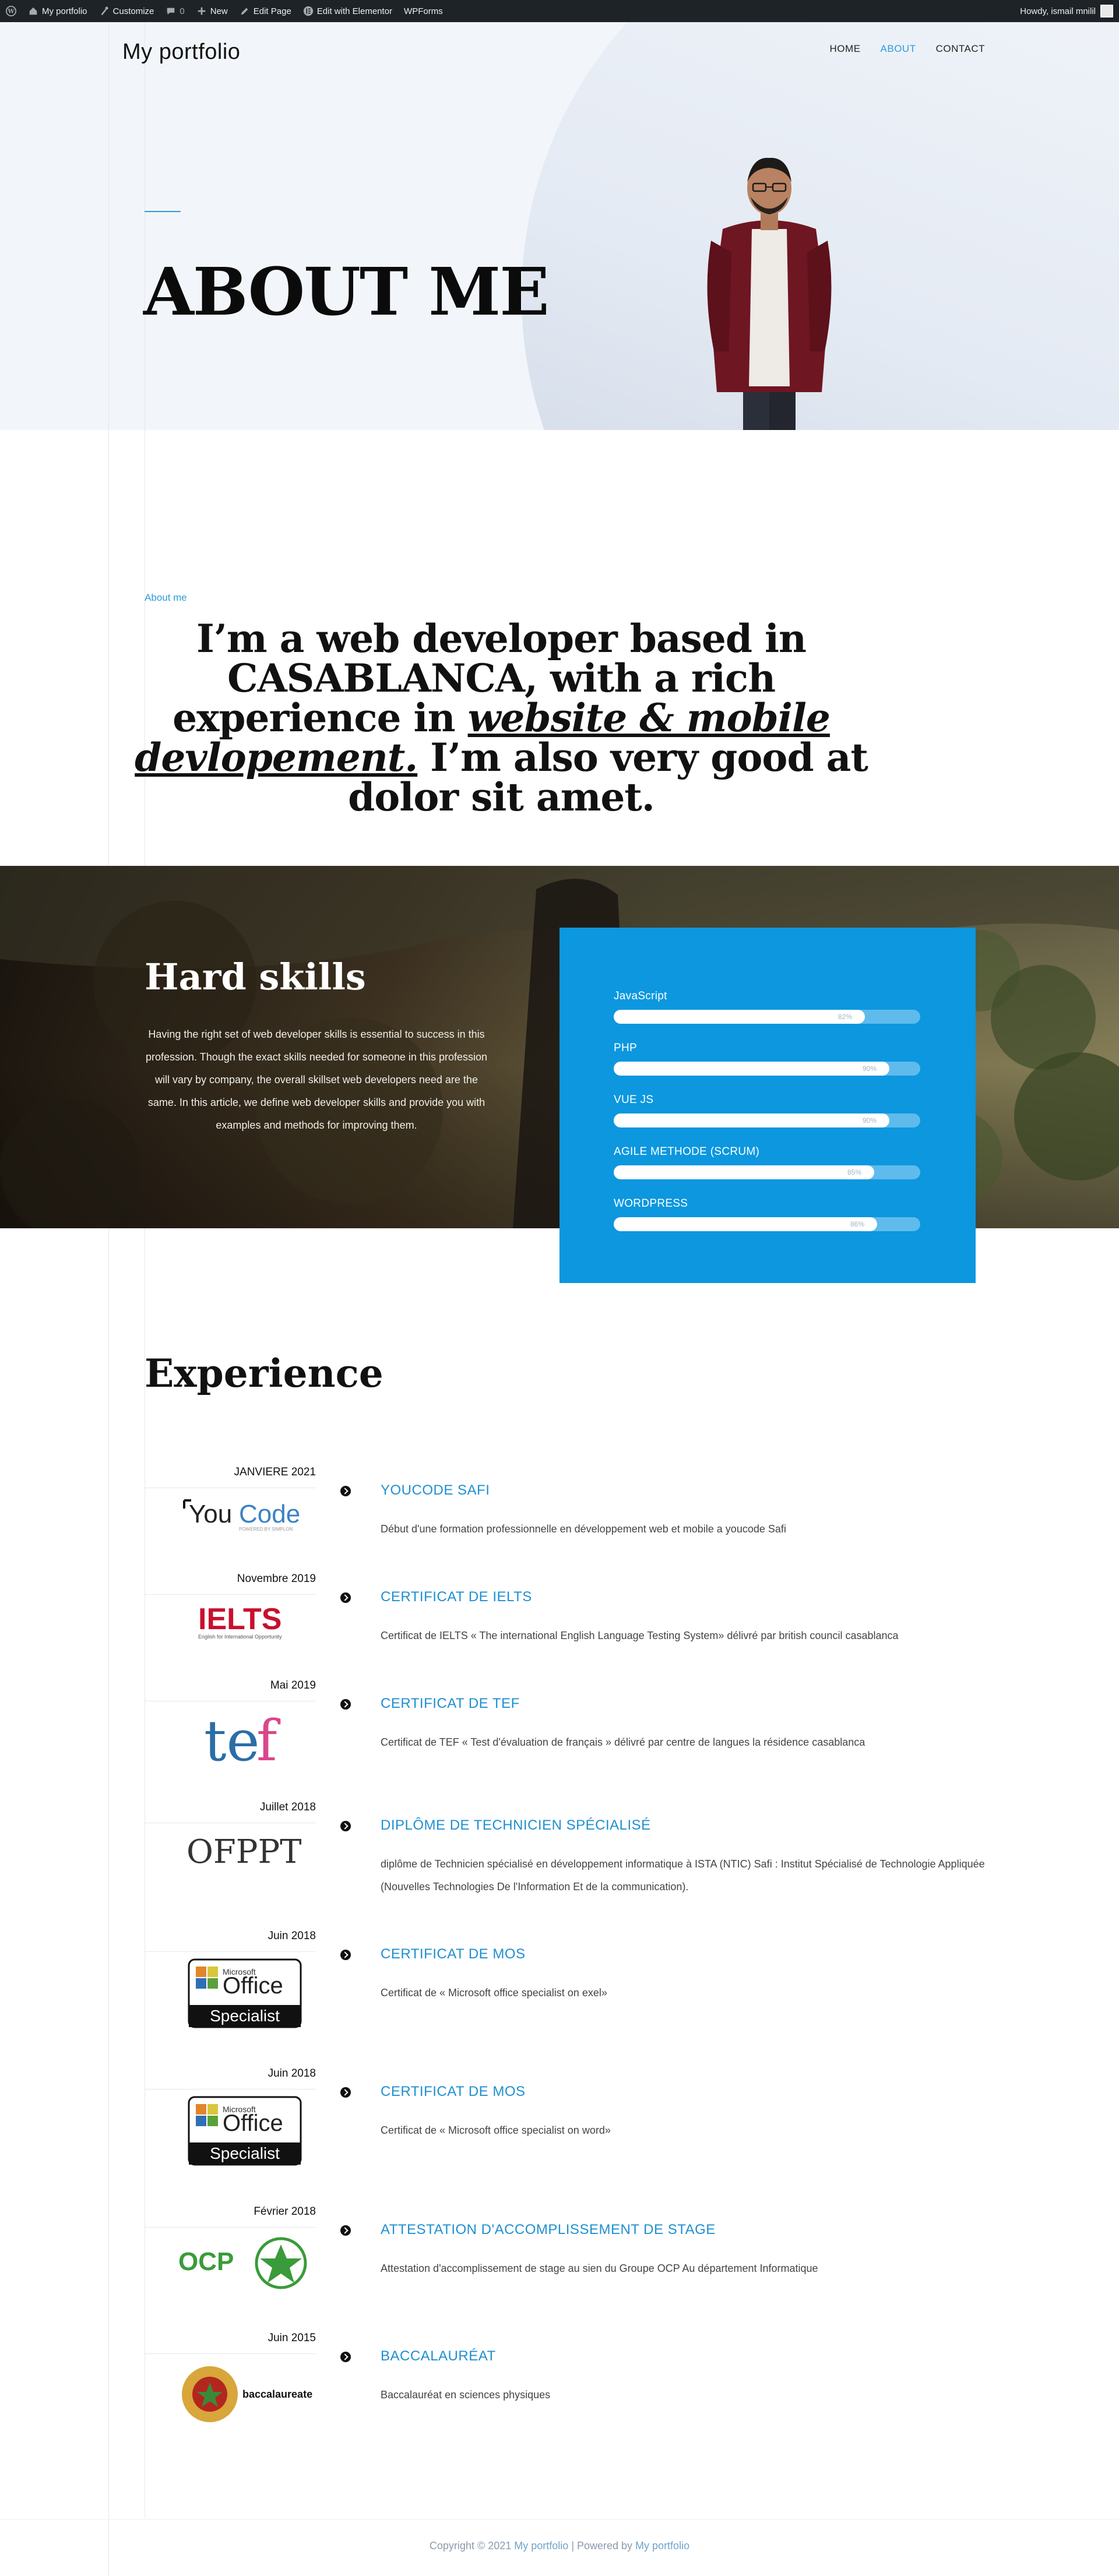 This screenshot has width=1119, height=2576. What do you see at coordinates (767, 1224) in the screenshot?
I see `skill-progress-track: 86%` at bounding box center [767, 1224].